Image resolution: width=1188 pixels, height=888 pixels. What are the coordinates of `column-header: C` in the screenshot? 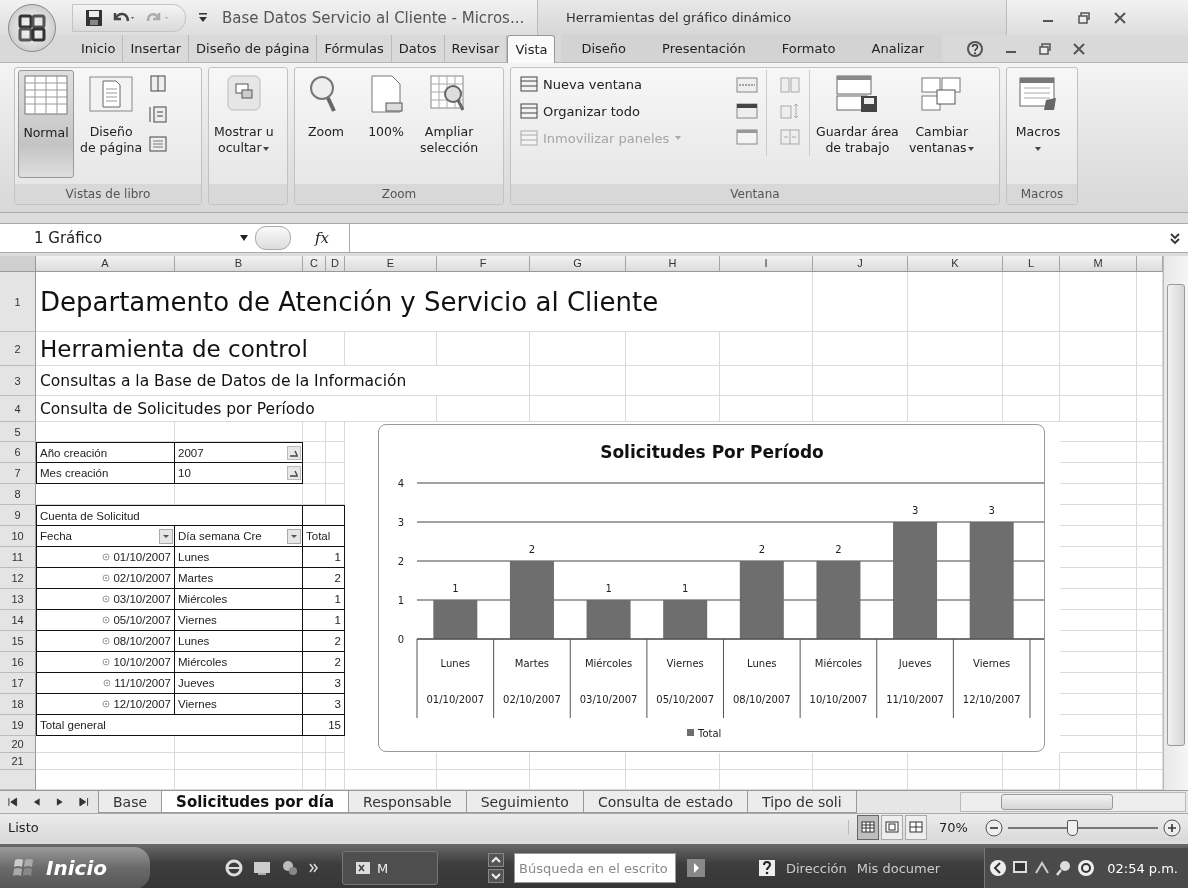 It's located at (314, 264).